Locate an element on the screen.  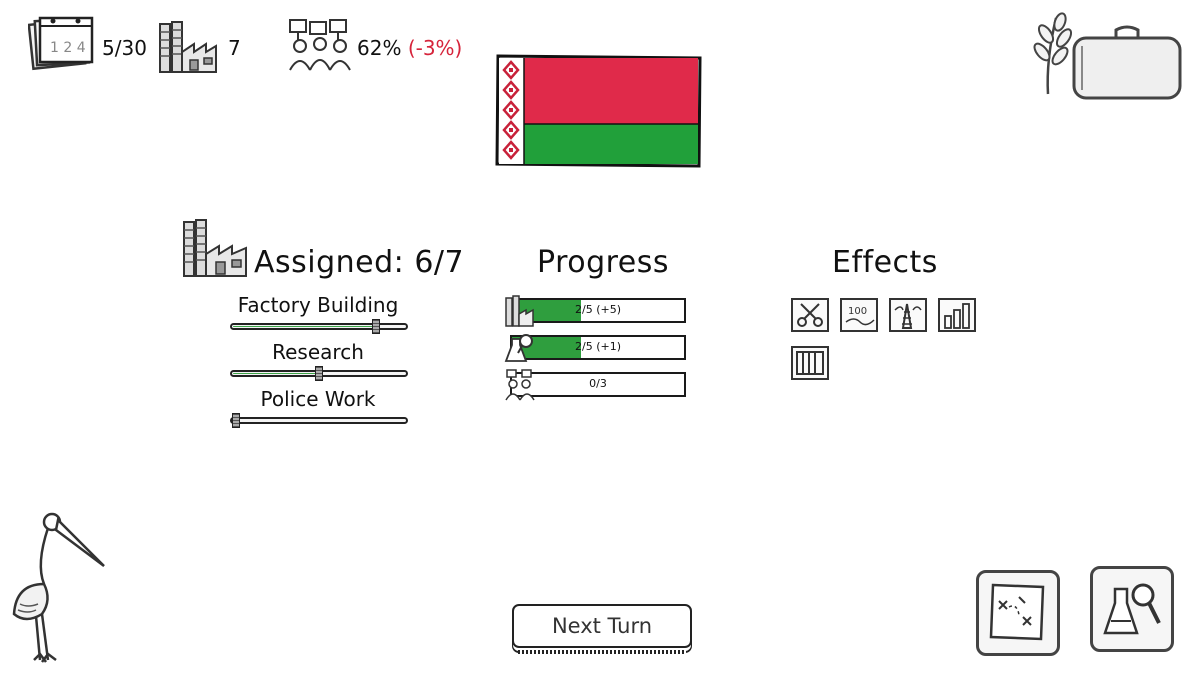
police-work-slider is located at coordinates (319, 420).